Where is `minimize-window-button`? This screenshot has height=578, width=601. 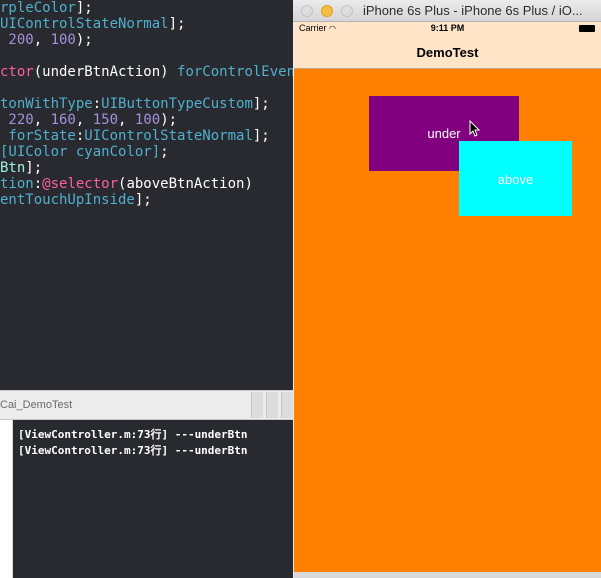
minimize-window-button is located at coordinates (327, 11).